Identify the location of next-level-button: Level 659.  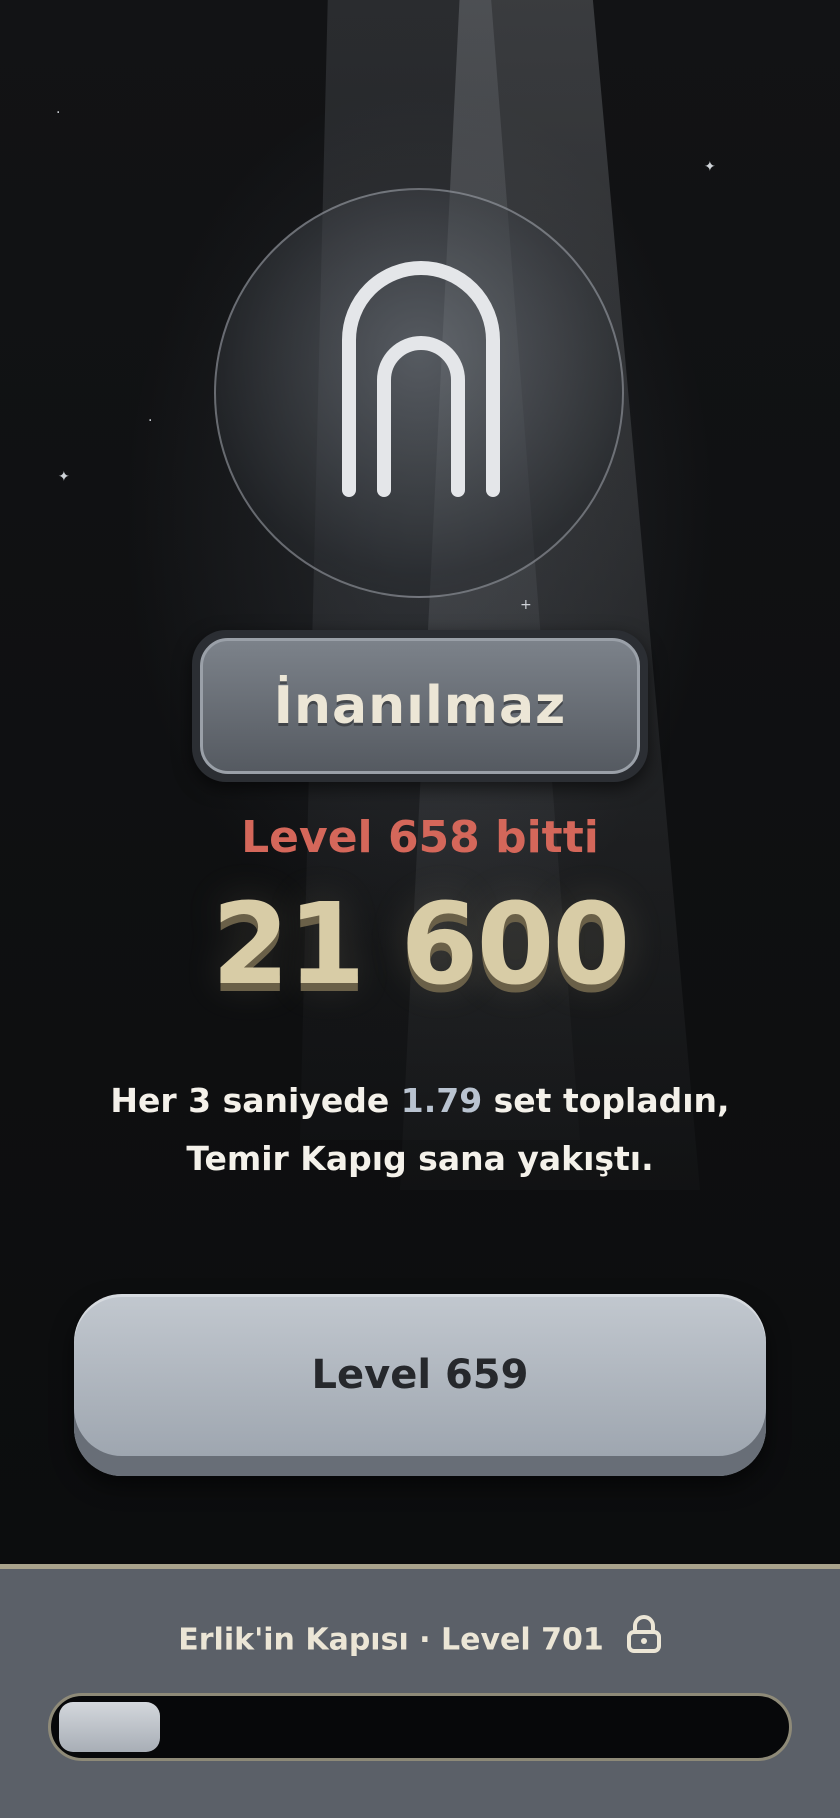
(420, 1385).